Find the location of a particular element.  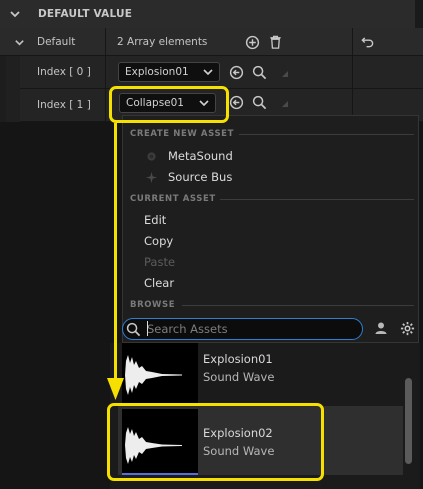

default-row: Default 2 Array elements is located at coordinates (211, 42).